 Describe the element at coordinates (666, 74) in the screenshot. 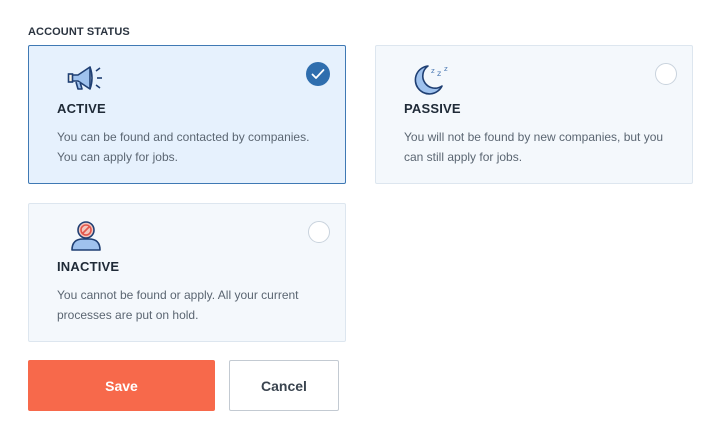

I see `radio-passive` at that location.